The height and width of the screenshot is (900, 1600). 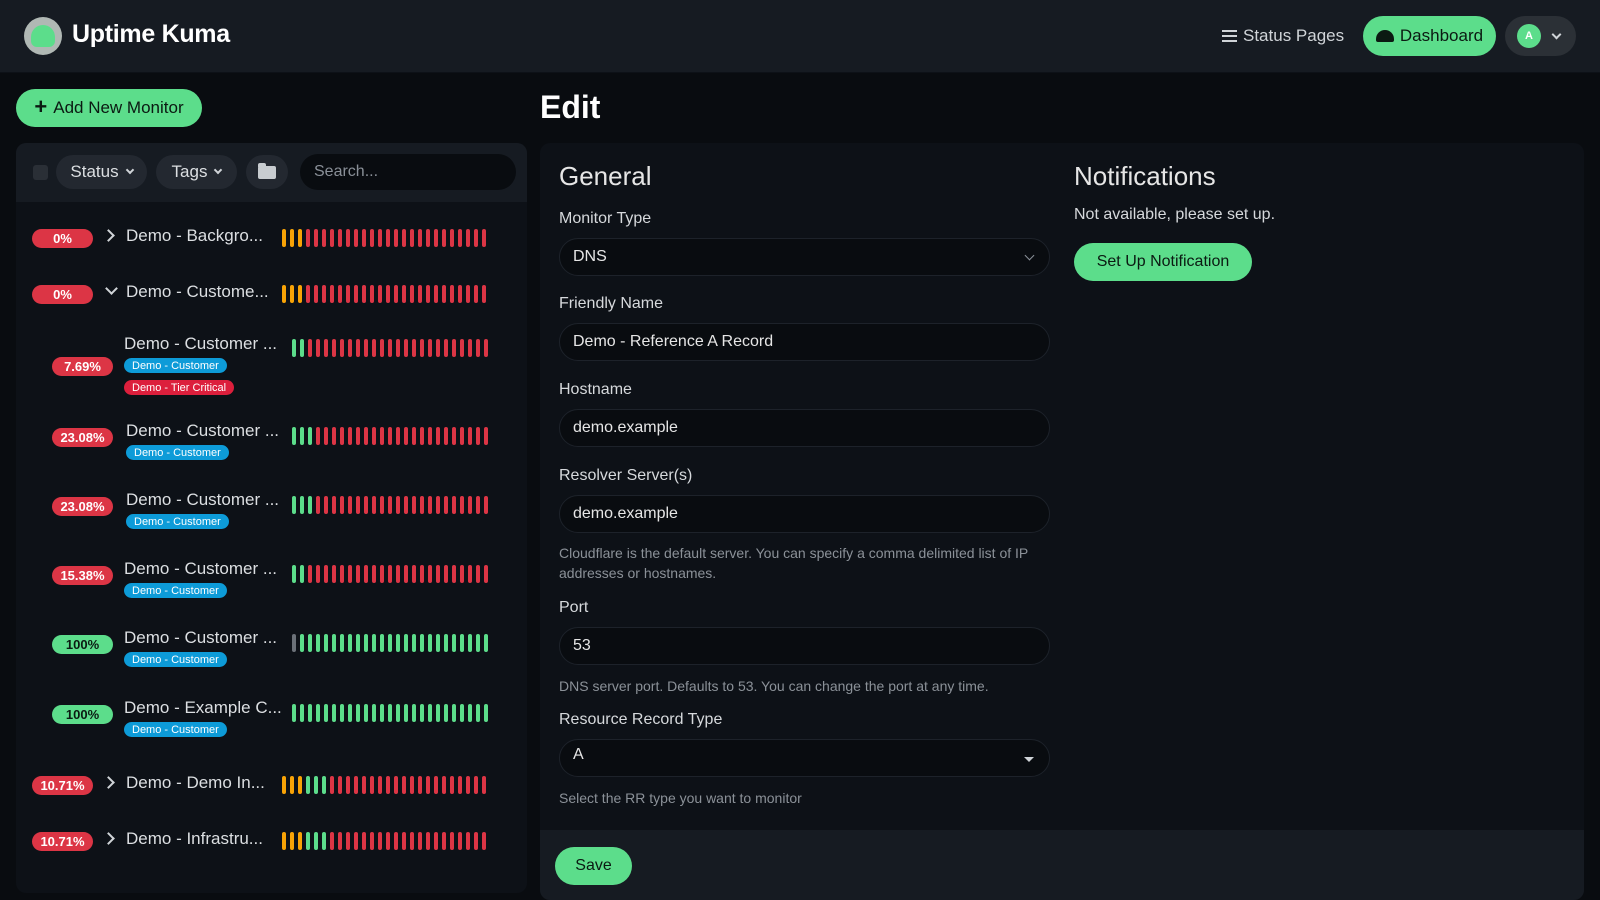 I want to click on add-new-monitor-button: + Add New Monitor, so click(x=109, y=108).